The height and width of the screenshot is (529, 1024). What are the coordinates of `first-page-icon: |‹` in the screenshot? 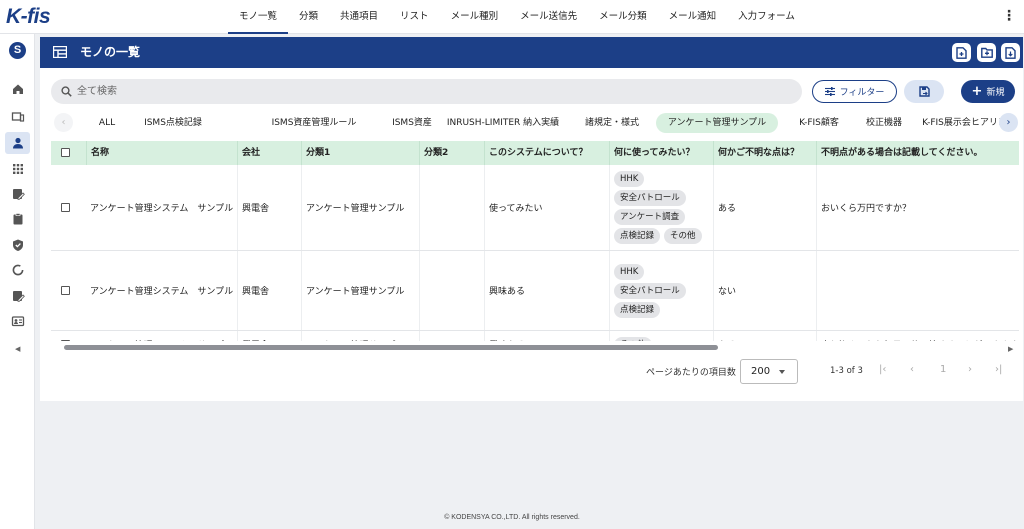 It's located at (882, 369).